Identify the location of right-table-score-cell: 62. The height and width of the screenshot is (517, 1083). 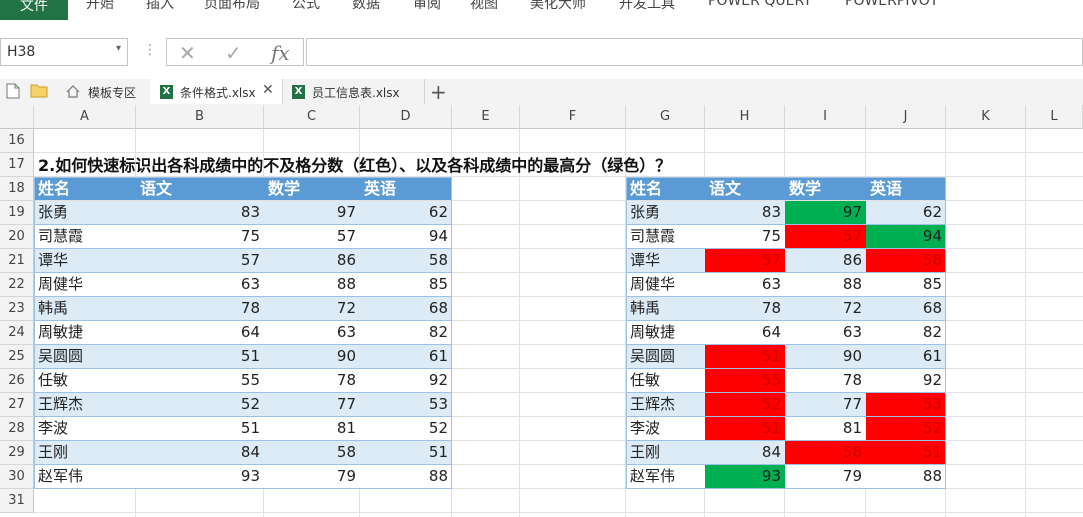
(906, 212).